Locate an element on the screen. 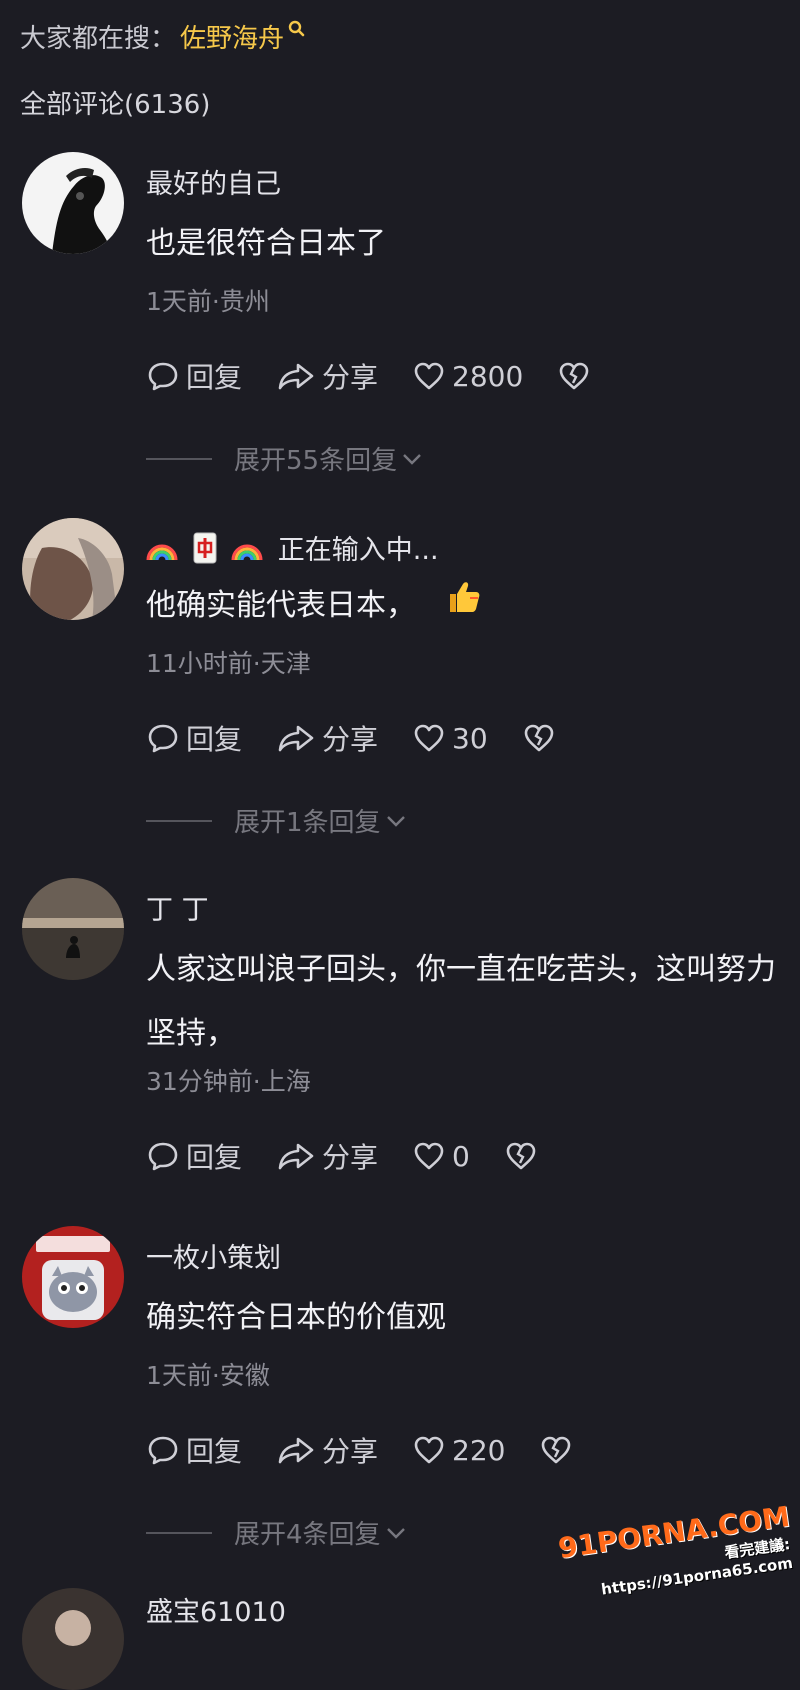 The width and height of the screenshot is (800, 1690). like-button: 220 is located at coordinates (458, 1450).